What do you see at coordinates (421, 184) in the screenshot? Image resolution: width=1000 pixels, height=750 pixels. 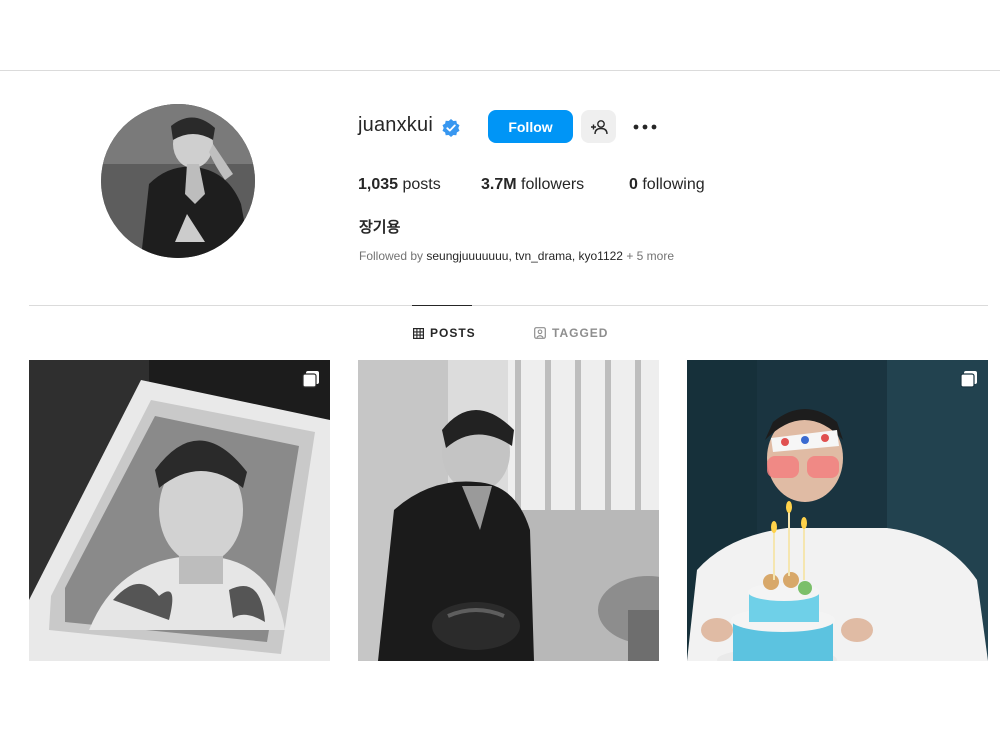 I see `posts-count-label: posts` at bounding box center [421, 184].